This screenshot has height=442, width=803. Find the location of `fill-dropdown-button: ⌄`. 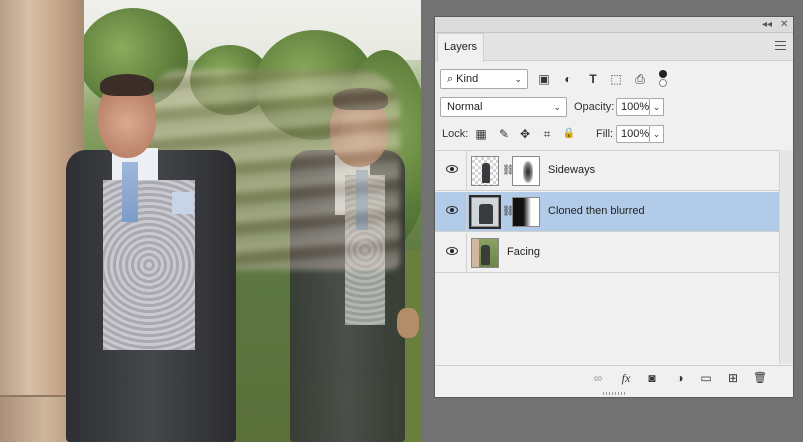

fill-dropdown-button: ⌄ is located at coordinates (657, 134).